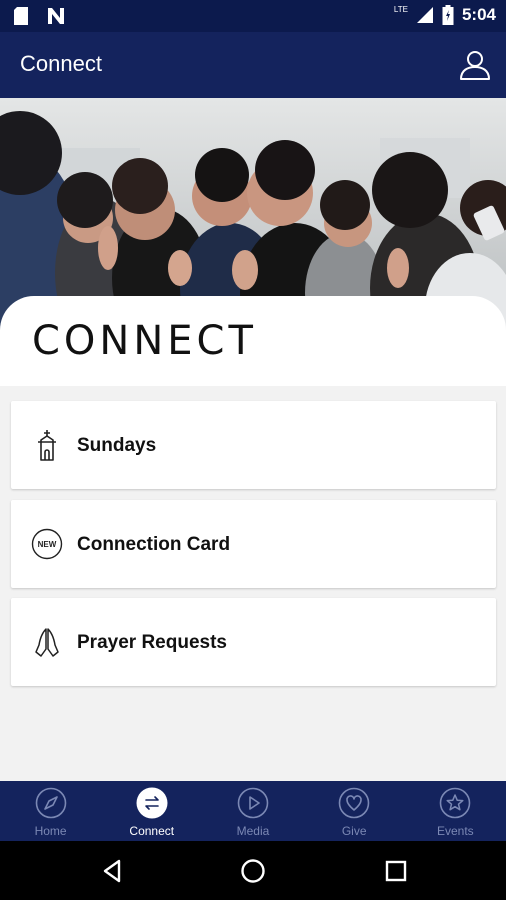  What do you see at coordinates (152, 803) in the screenshot?
I see `connect-arrows-icon` at bounding box center [152, 803].